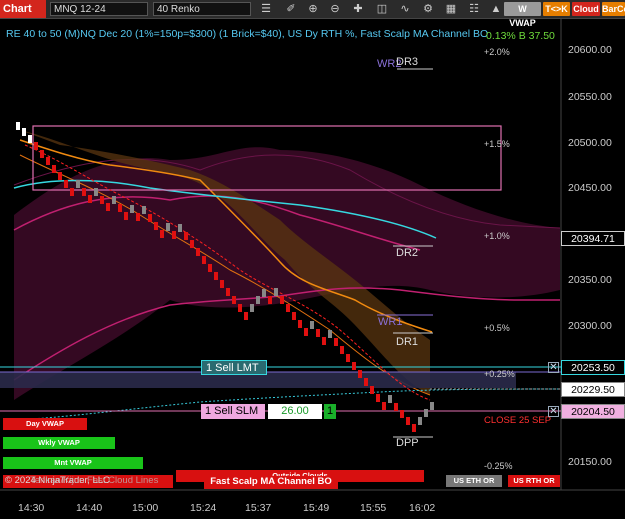  I want to click on wr1-label: WR1, so click(390, 322).